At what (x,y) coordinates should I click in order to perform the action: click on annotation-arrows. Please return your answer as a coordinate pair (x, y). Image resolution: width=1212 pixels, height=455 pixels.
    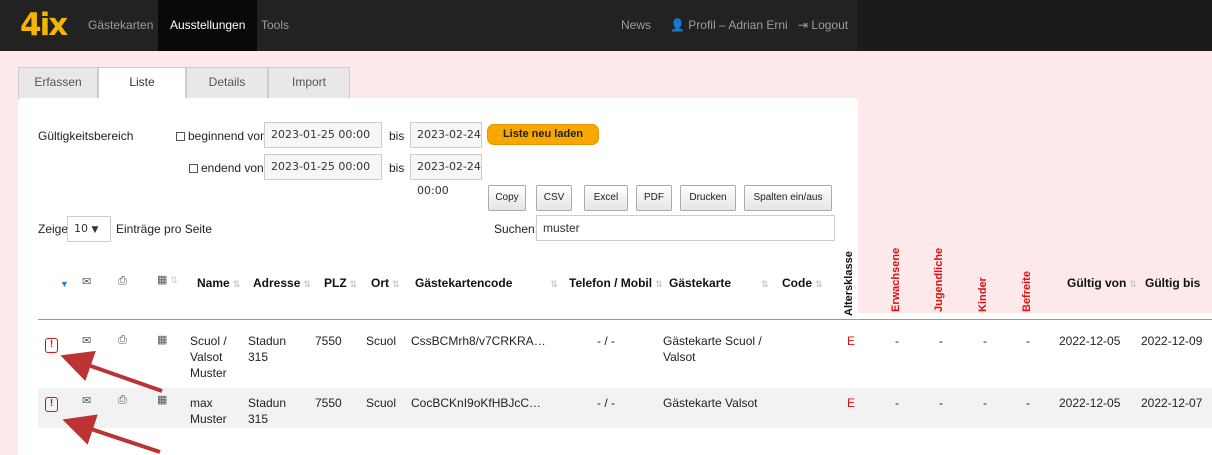
    Looking at the image, I should click on (111, 402).